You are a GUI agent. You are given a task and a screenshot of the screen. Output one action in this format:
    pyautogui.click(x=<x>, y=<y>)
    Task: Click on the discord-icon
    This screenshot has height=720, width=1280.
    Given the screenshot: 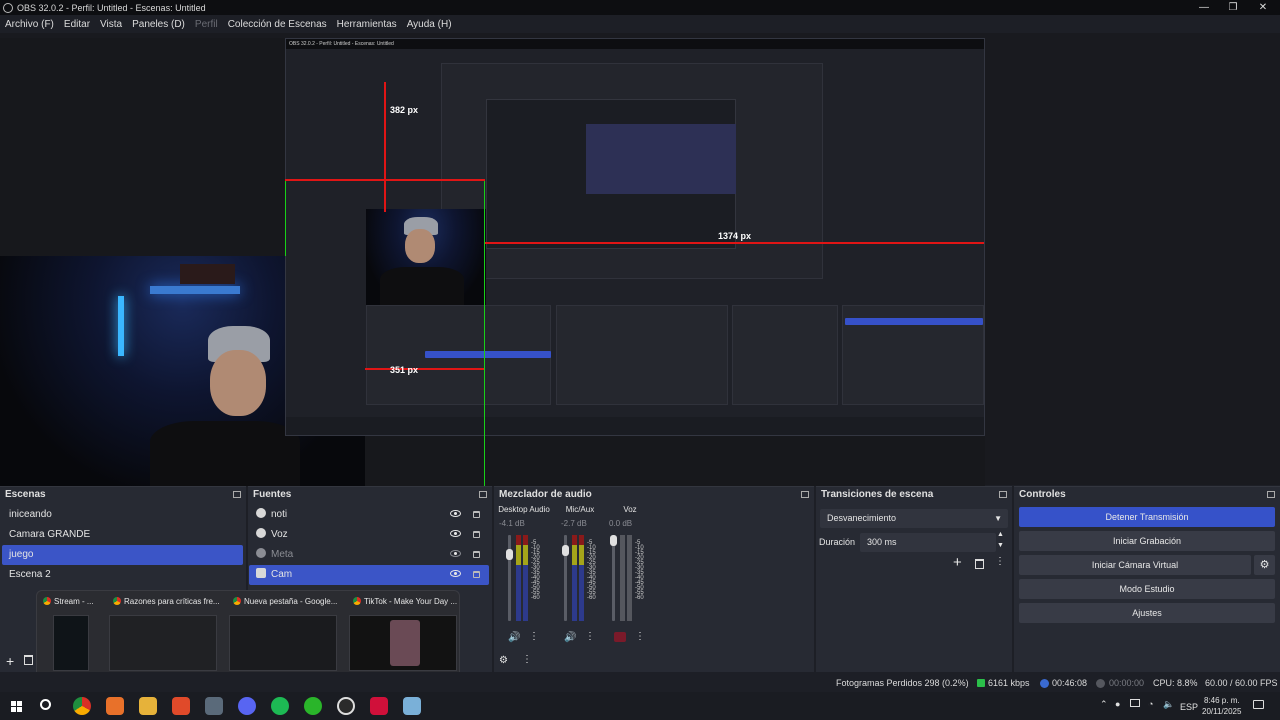 What is the action you would take?
    pyautogui.click(x=247, y=706)
    